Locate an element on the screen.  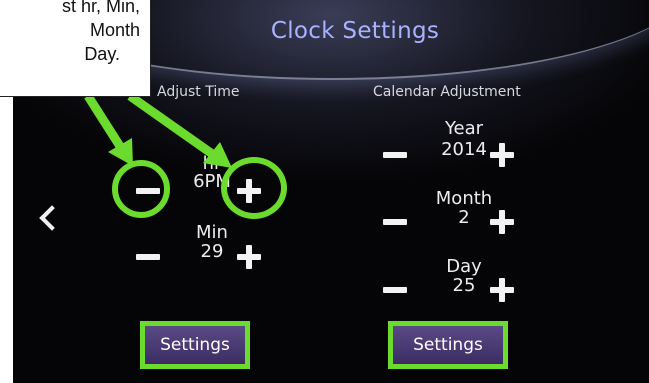
arrow-to-plus is located at coordinates (174, 127).